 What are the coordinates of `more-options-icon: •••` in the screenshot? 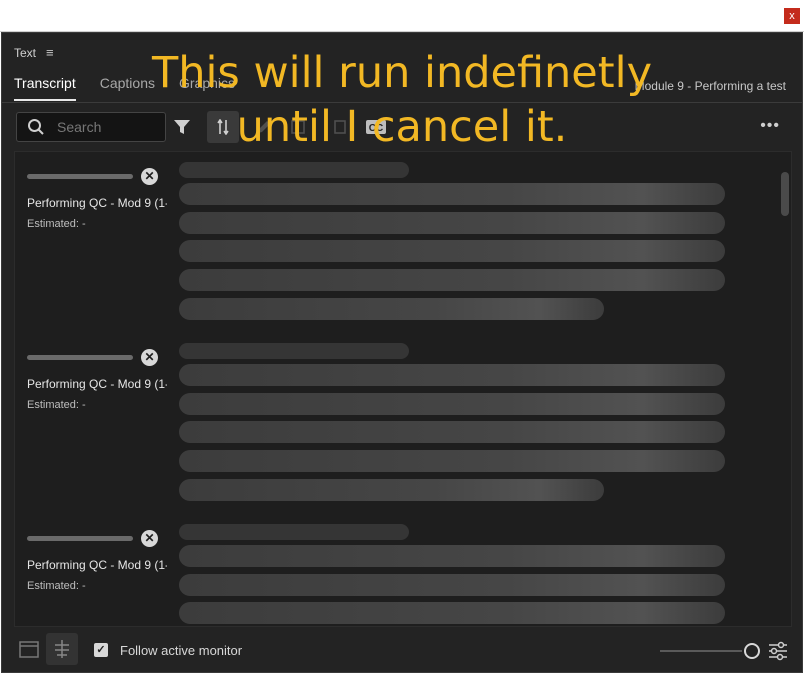 It's located at (770, 126).